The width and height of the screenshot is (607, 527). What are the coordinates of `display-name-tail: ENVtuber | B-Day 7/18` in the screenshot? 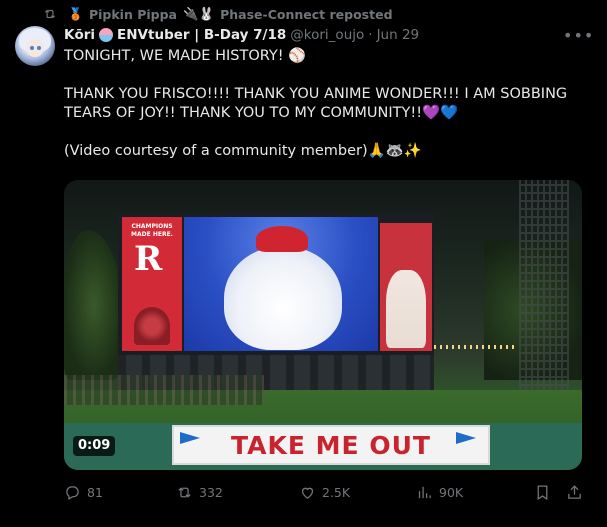 It's located at (201, 35).